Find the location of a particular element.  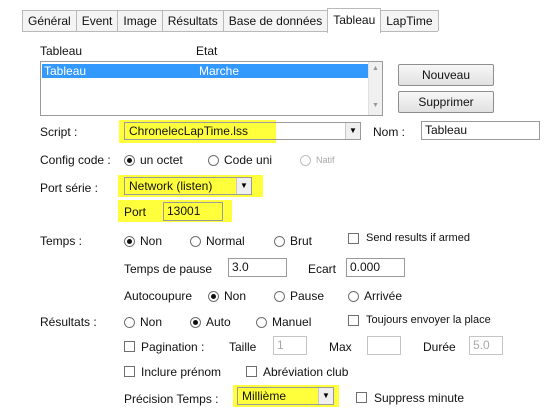

list-header-etat: Etat is located at coordinates (206, 51).